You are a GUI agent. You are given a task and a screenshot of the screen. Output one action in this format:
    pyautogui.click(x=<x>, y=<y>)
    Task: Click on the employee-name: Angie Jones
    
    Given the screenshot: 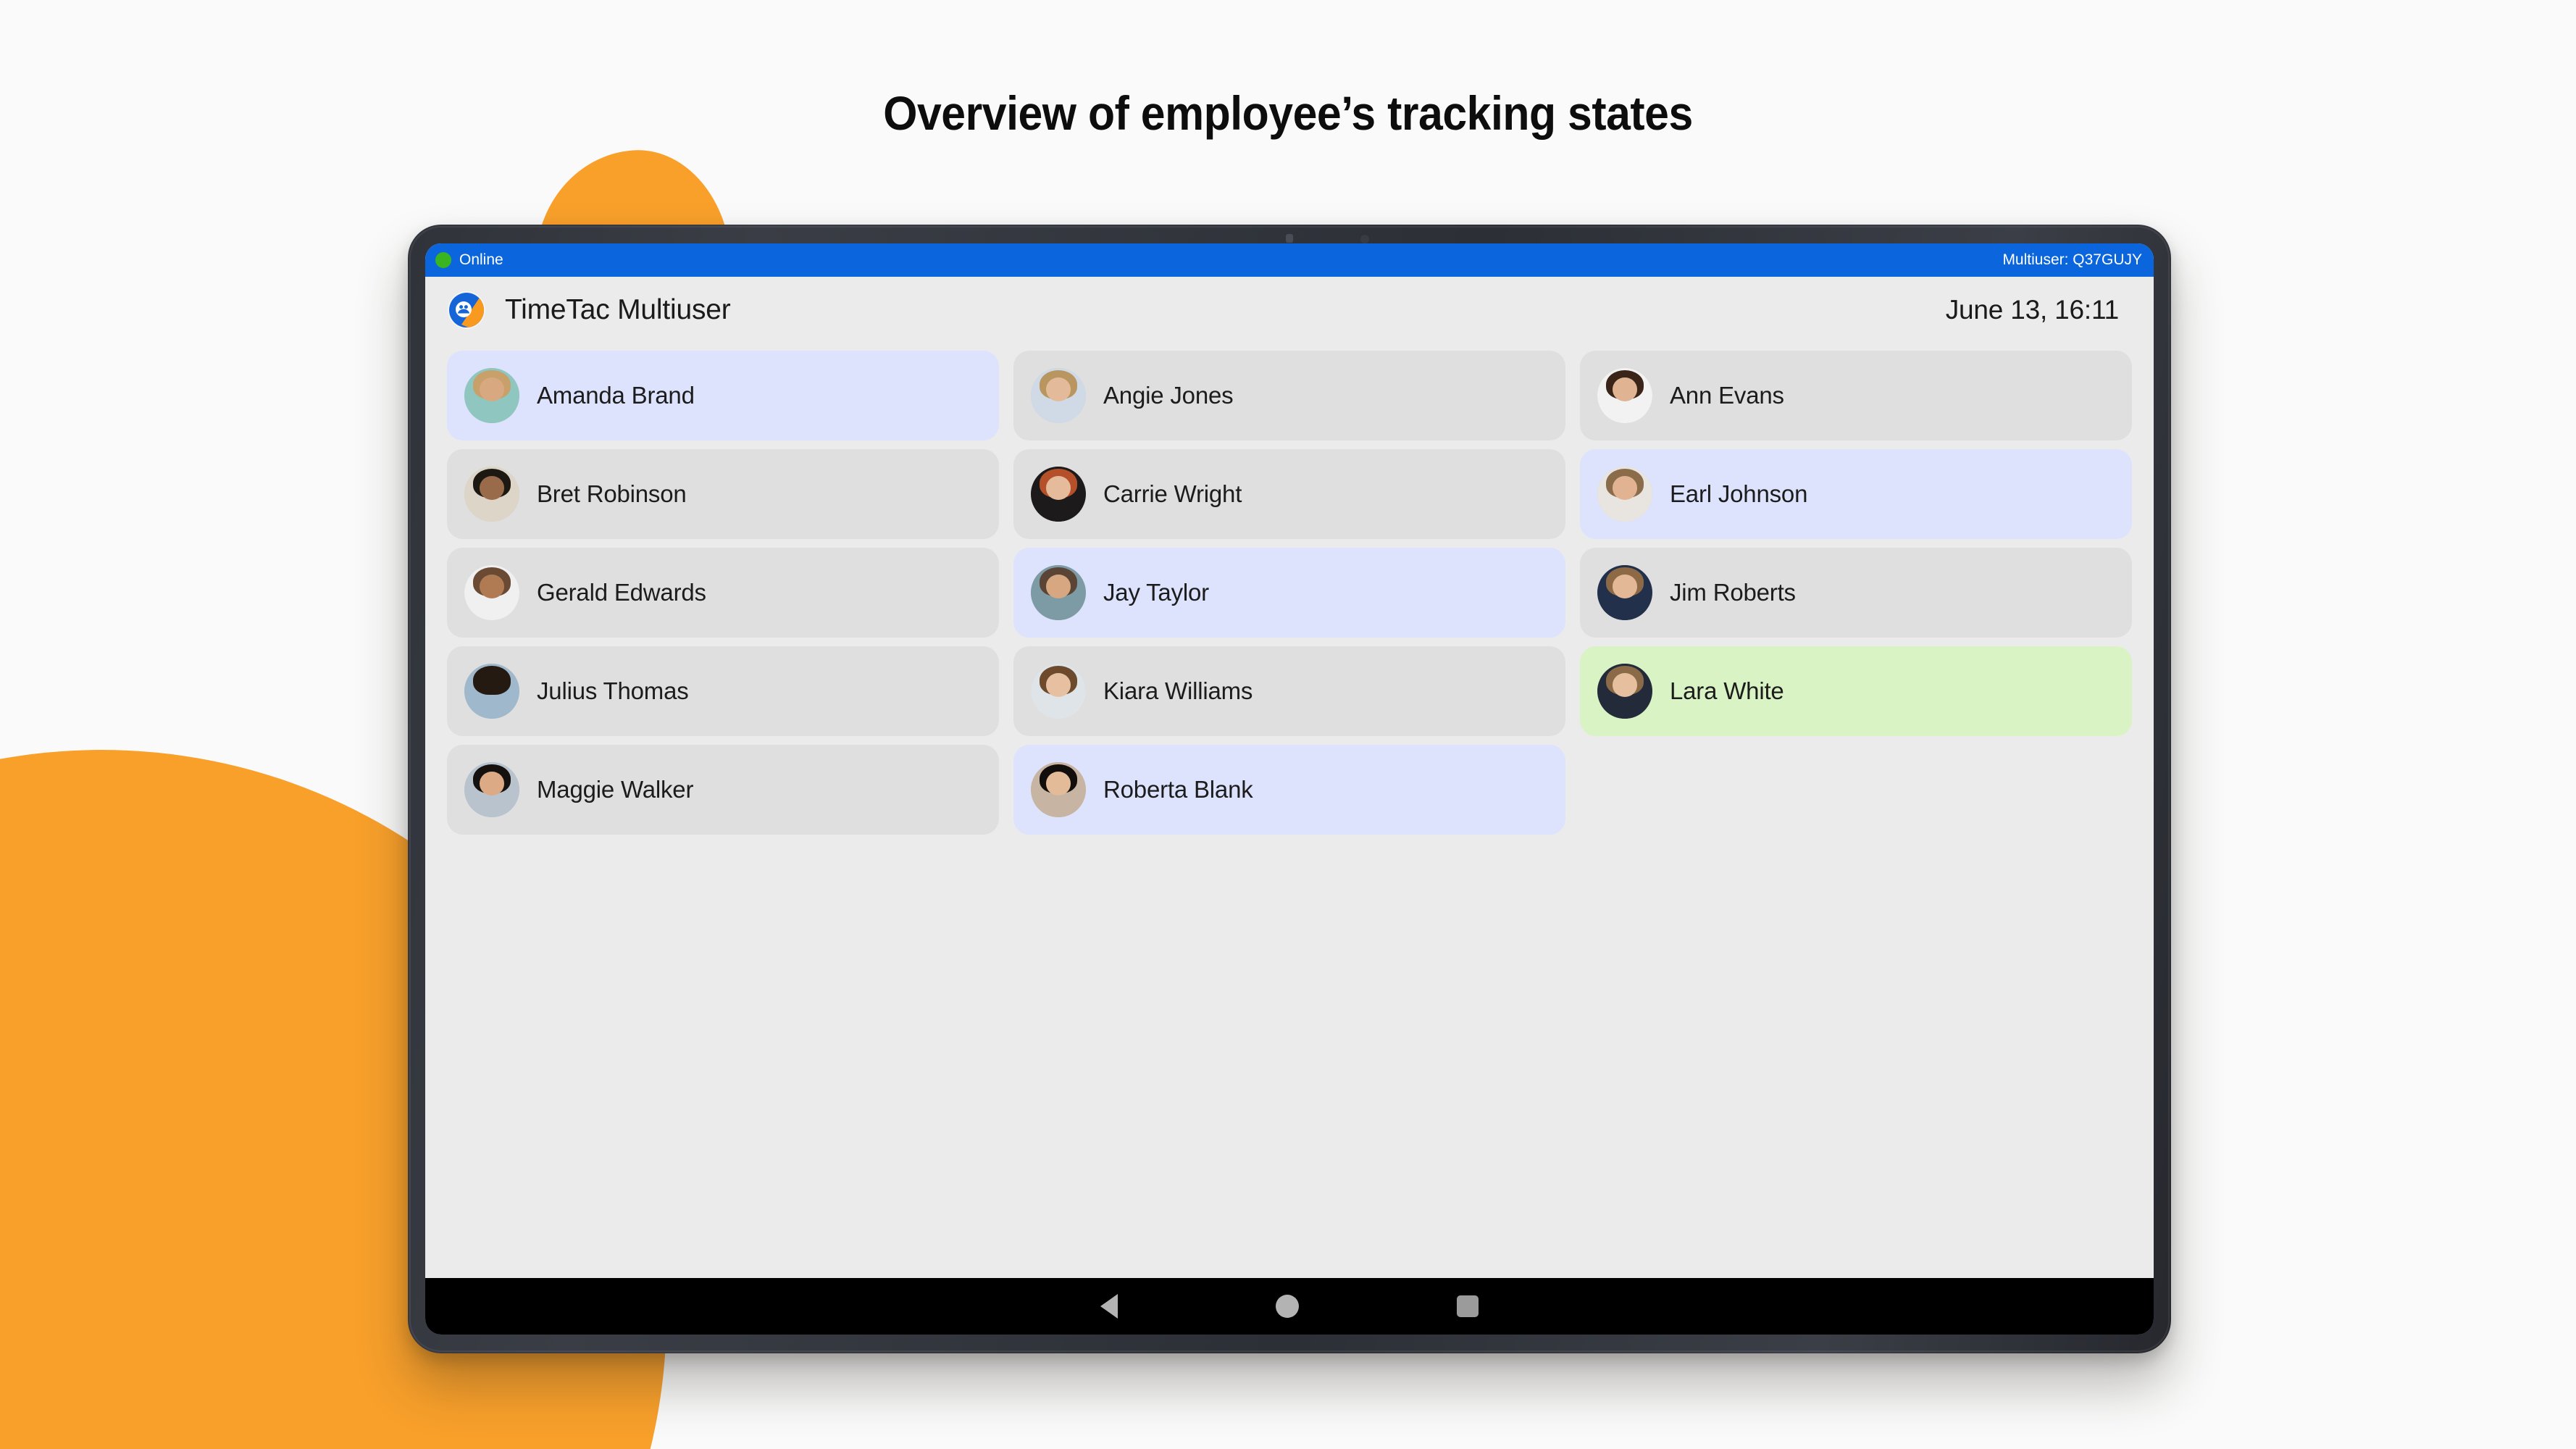 What is the action you would take?
    pyautogui.click(x=1168, y=396)
    